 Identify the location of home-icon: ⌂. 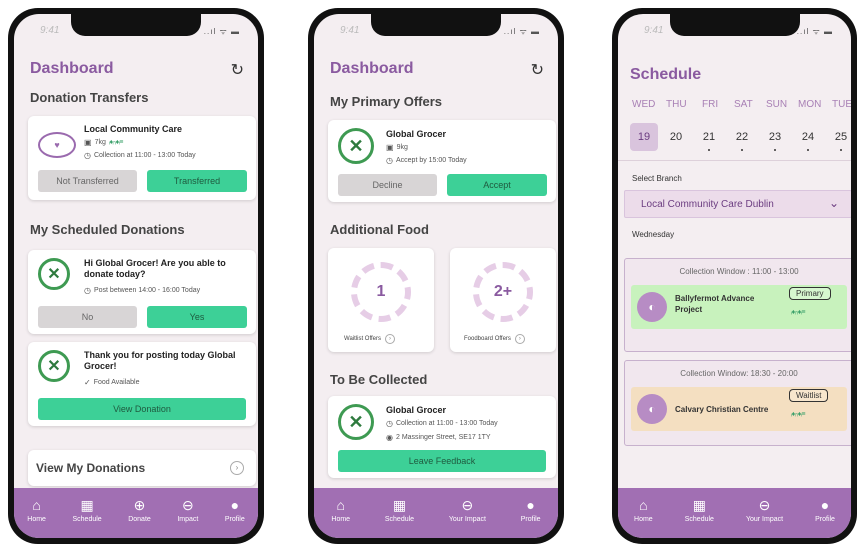
(36, 505).